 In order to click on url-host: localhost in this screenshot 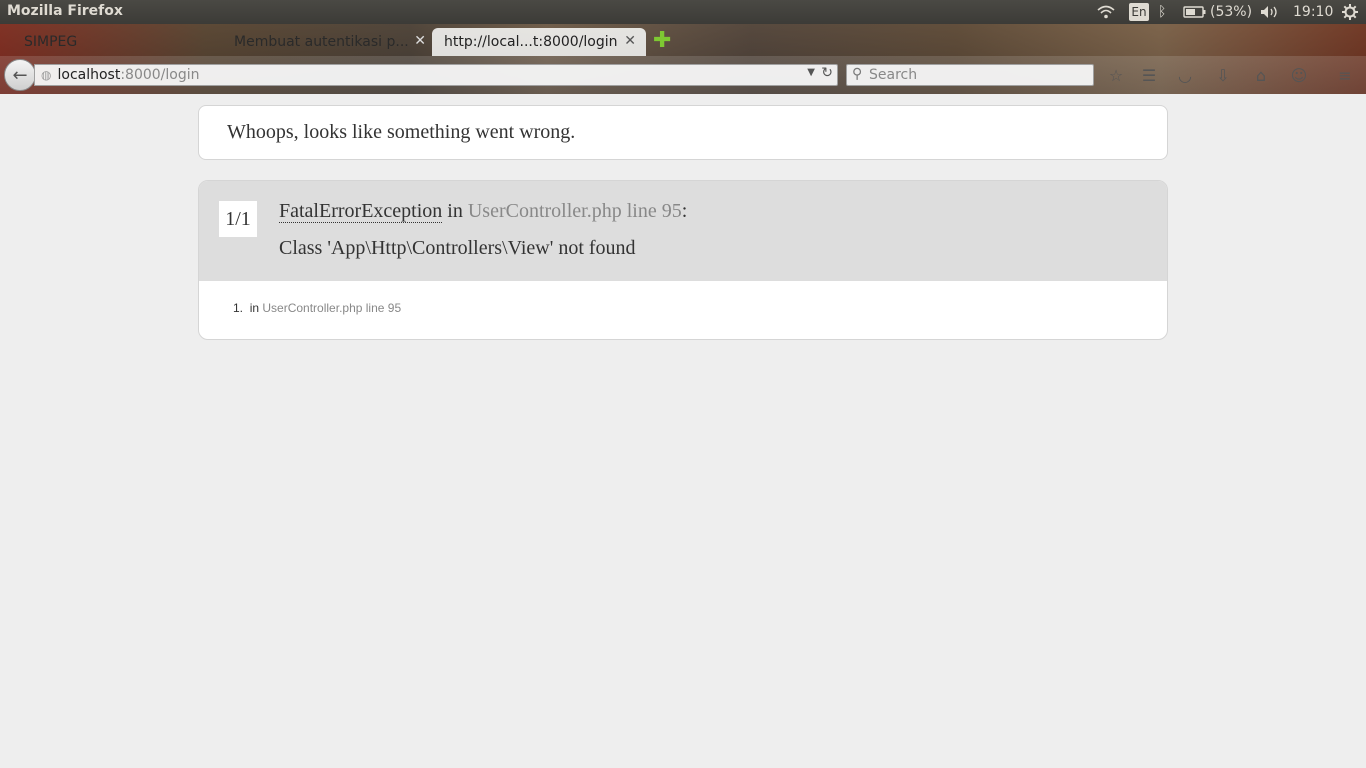, I will do `click(89, 75)`.